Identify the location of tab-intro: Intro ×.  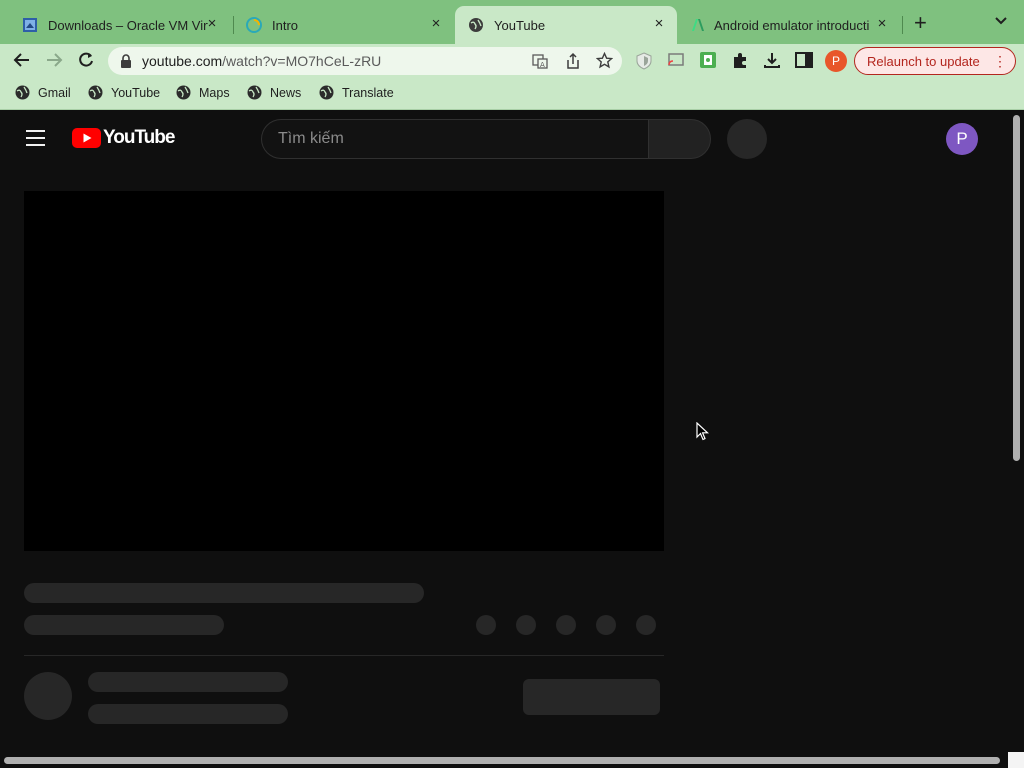
(341, 25).